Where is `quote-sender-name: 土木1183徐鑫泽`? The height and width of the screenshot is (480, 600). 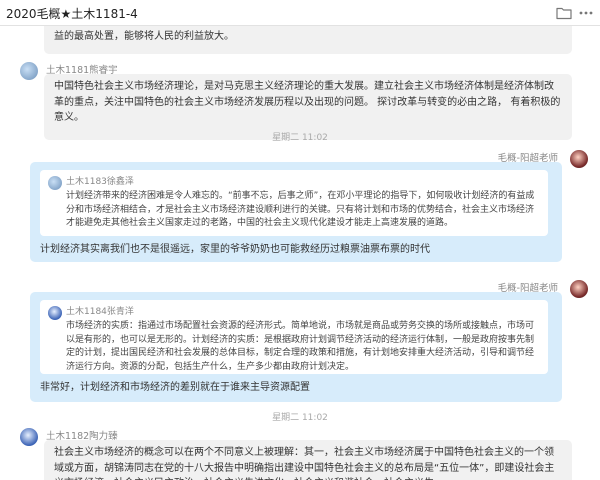
quote-sender-name: 土木1183徐鑫泽 is located at coordinates (100, 182).